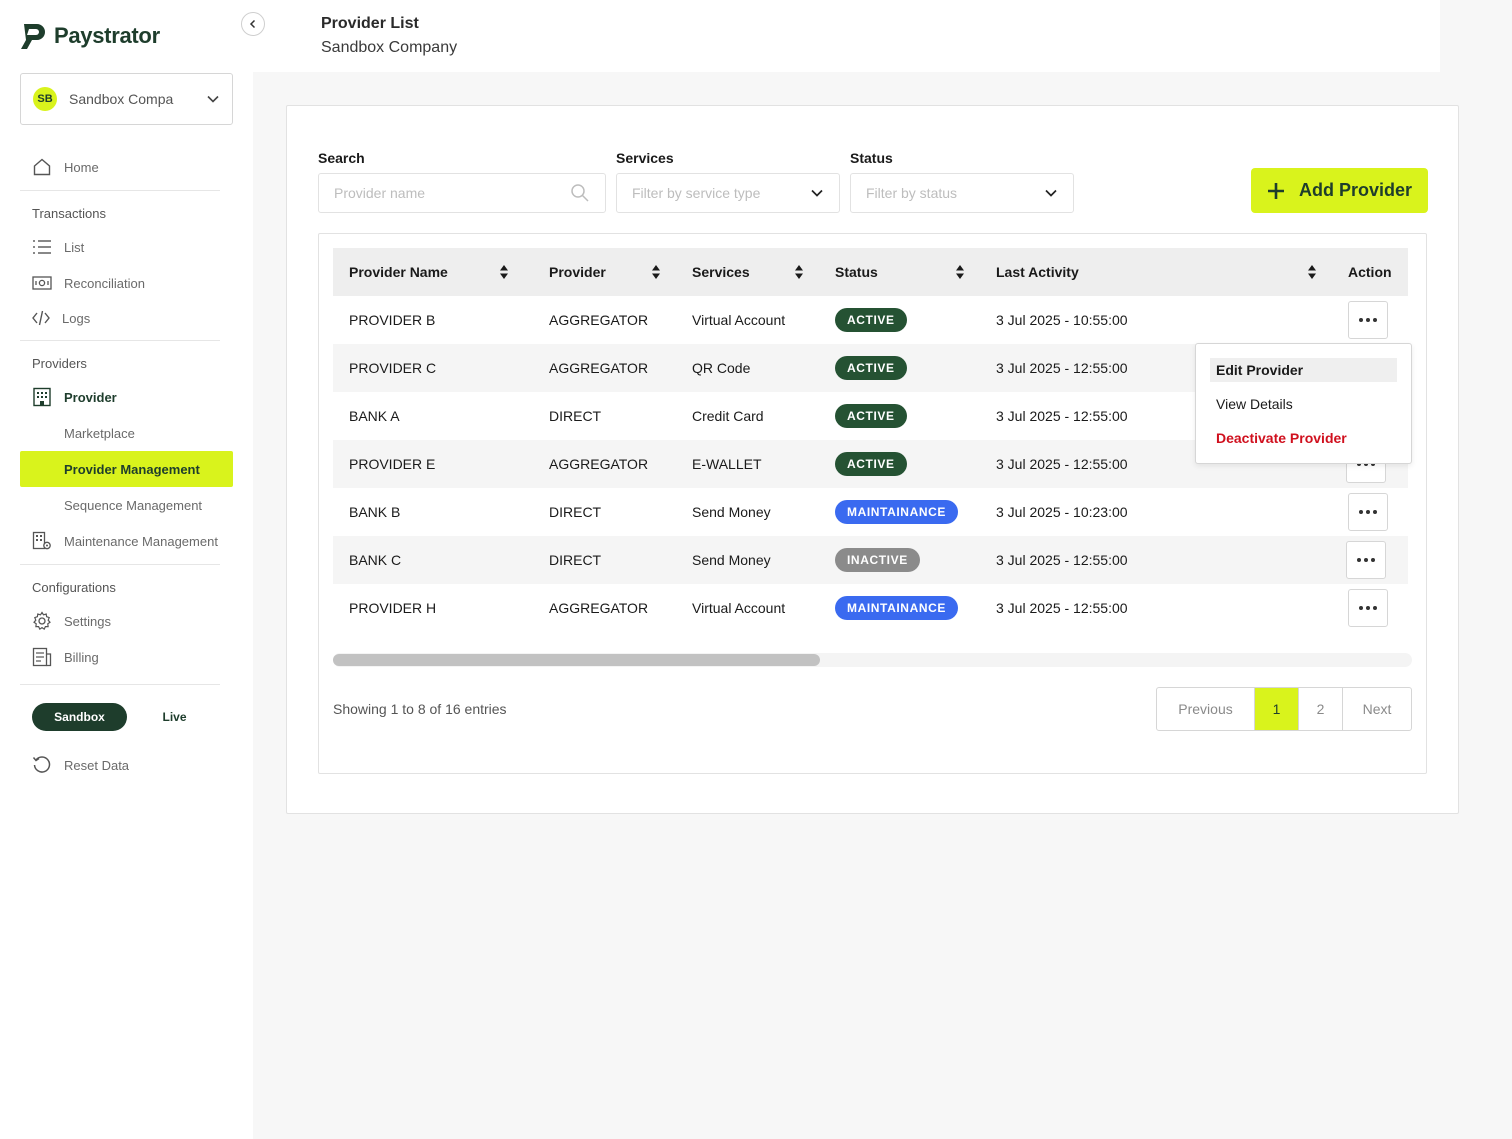 Image resolution: width=1512 pixels, height=1139 pixels. I want to click on edit-provider-option: Edit Provider, so click(1303, 370).